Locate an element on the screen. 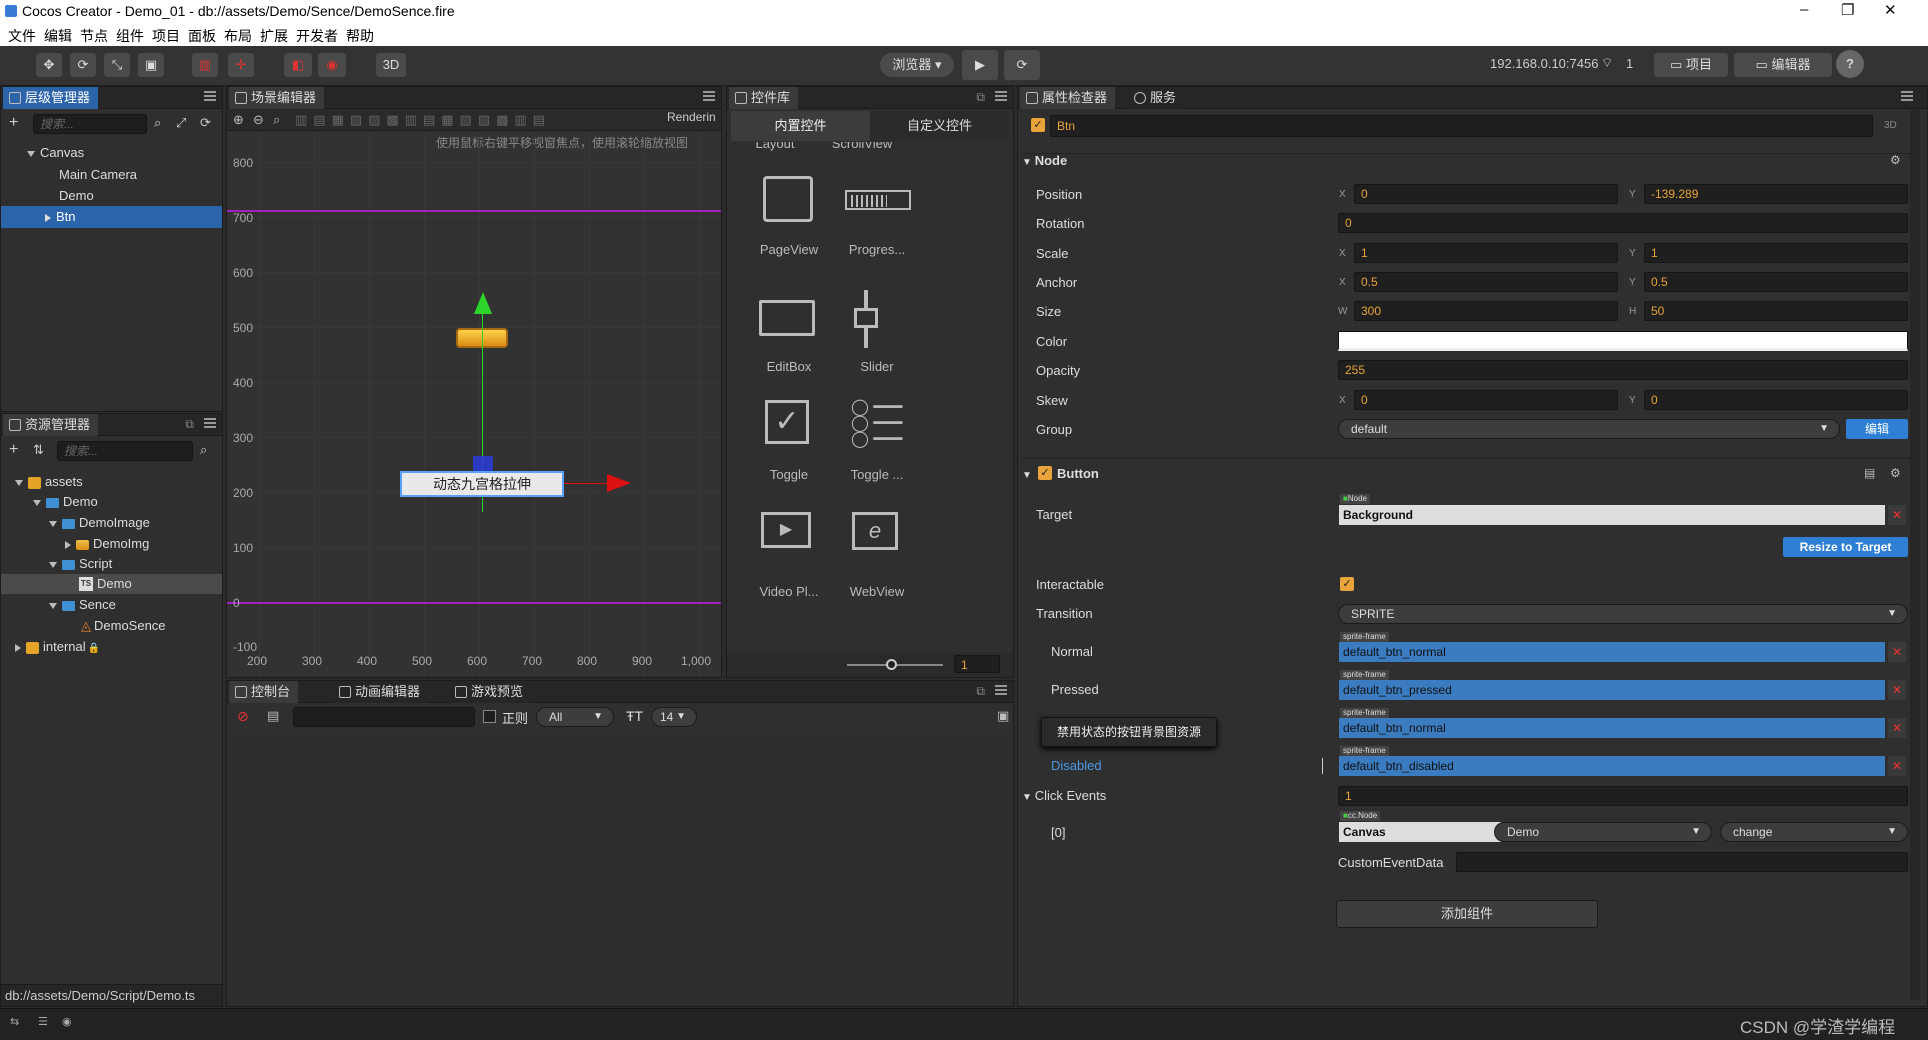 This screenshot has height=1040, width=1928. pressed-sprite-field: default_btn_pressed is located at coordinates (1612, 690).